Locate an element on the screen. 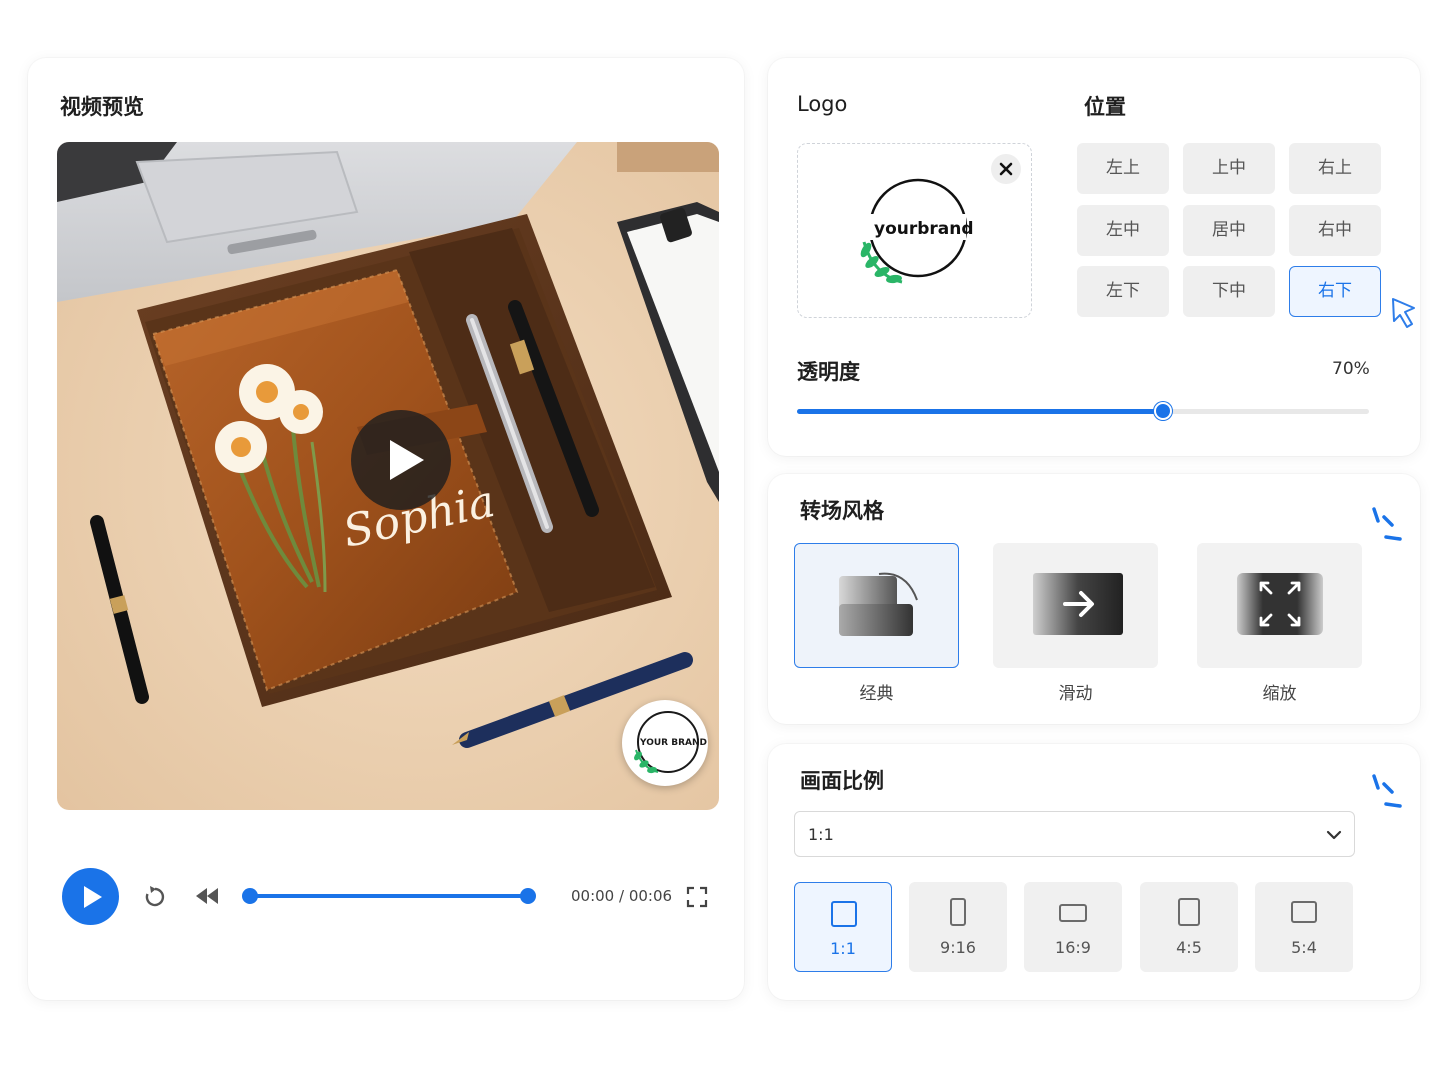  seek-start-handle is located at coordinates (250, 896).